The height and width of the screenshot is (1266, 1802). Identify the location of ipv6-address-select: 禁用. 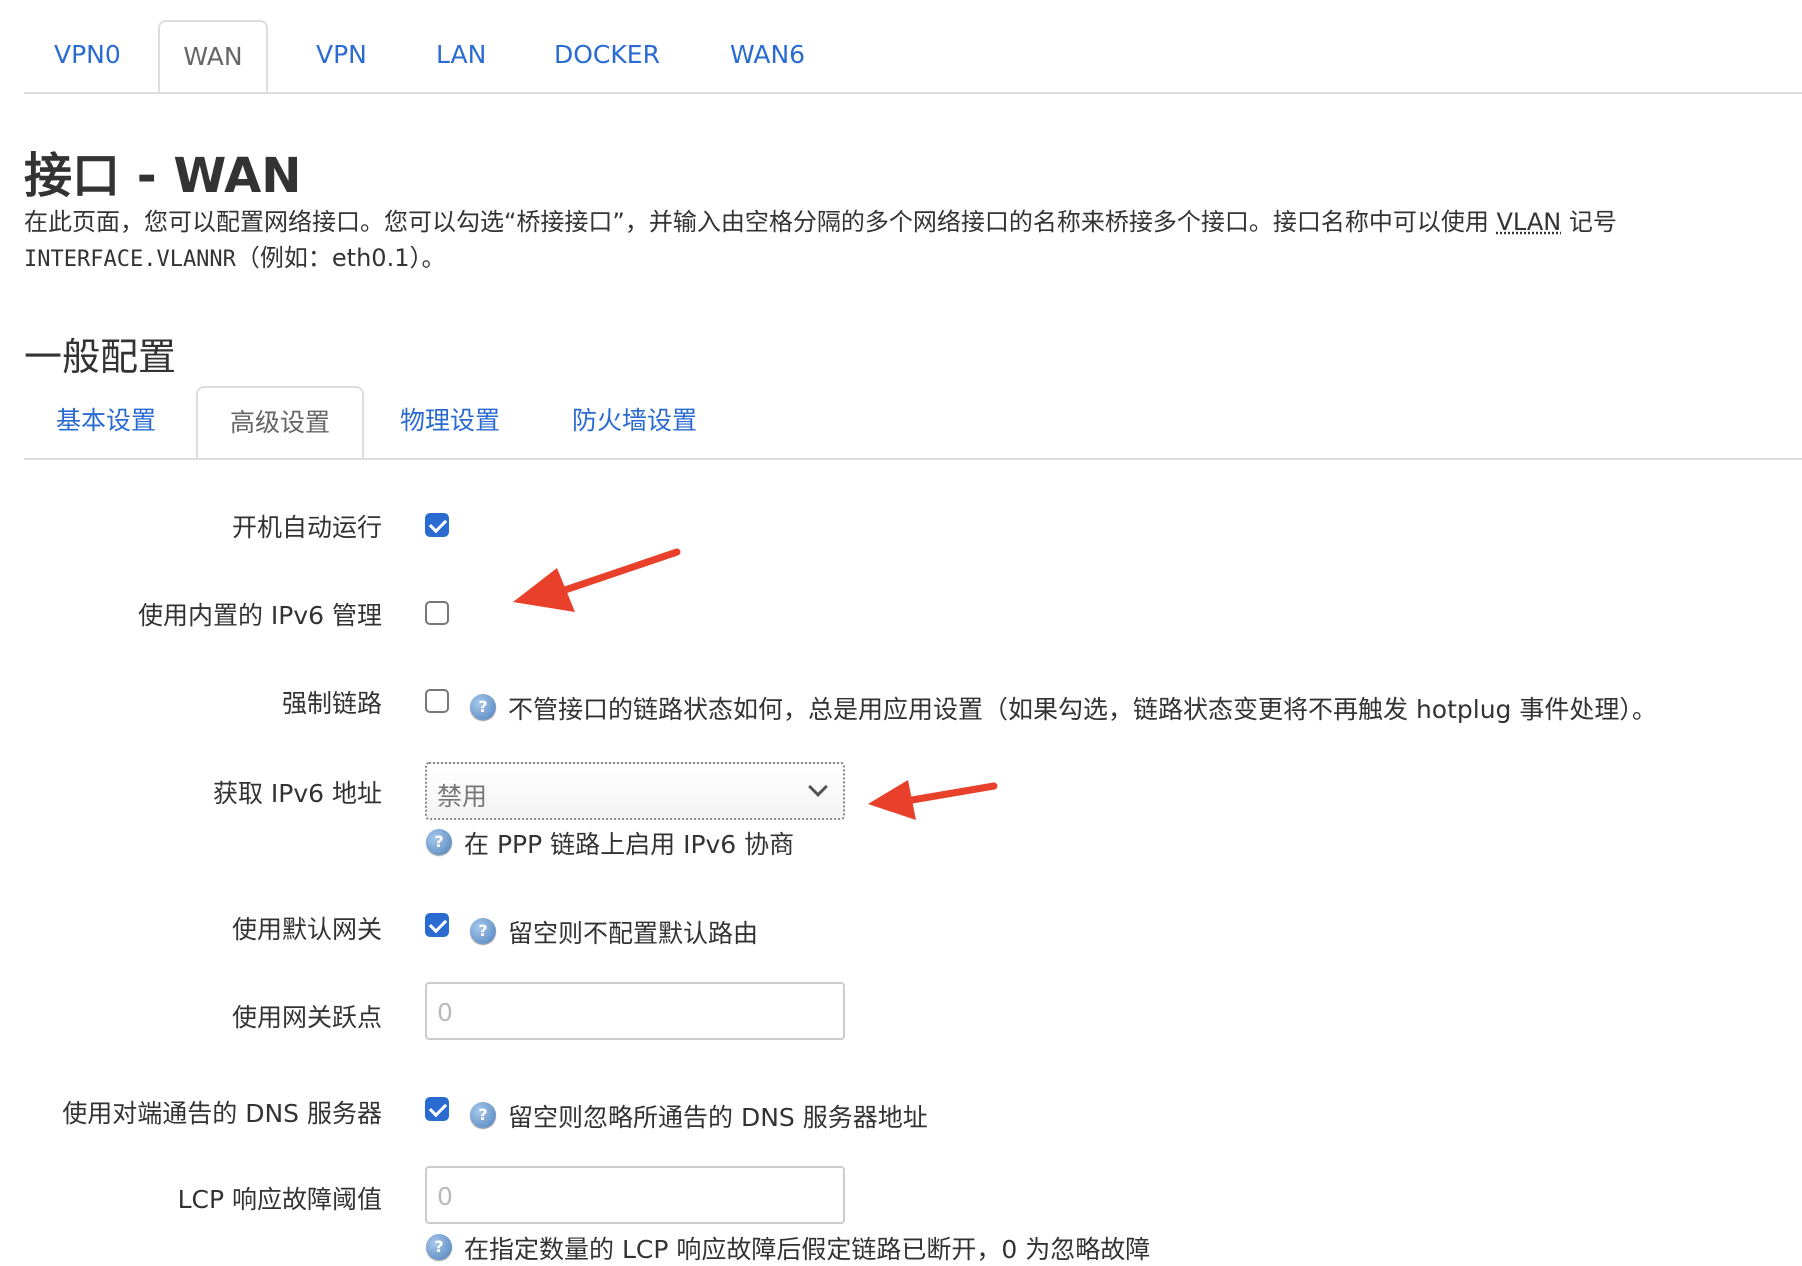
(635, 791).